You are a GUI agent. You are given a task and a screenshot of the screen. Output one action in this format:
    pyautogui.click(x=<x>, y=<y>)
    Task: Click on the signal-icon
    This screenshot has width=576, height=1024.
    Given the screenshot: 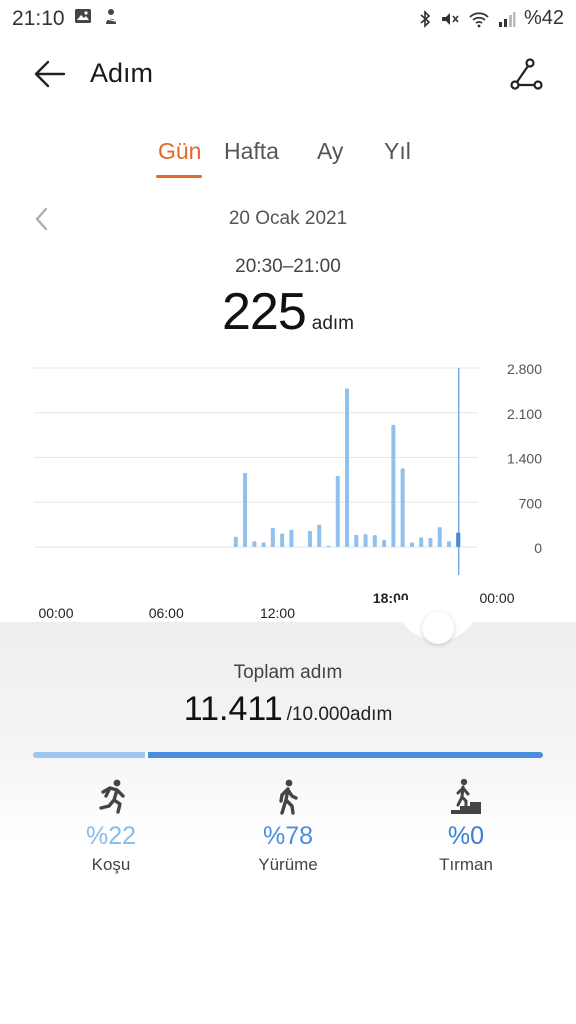 What is the action you would take?
    pyautogui.click(x=507, y=19)
    